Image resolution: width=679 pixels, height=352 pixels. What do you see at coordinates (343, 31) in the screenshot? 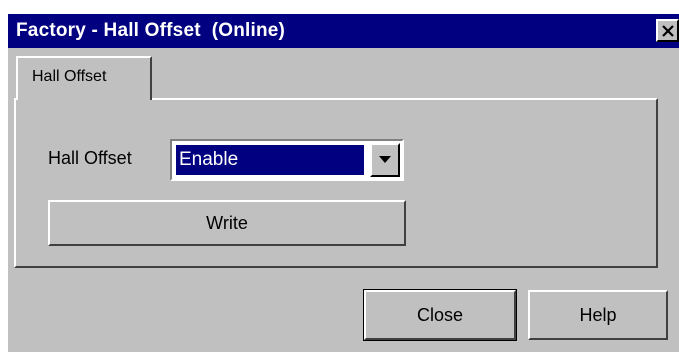
I see `title-bar: Factory - Hall Offset (Online)` at bounding box center [343, 31].